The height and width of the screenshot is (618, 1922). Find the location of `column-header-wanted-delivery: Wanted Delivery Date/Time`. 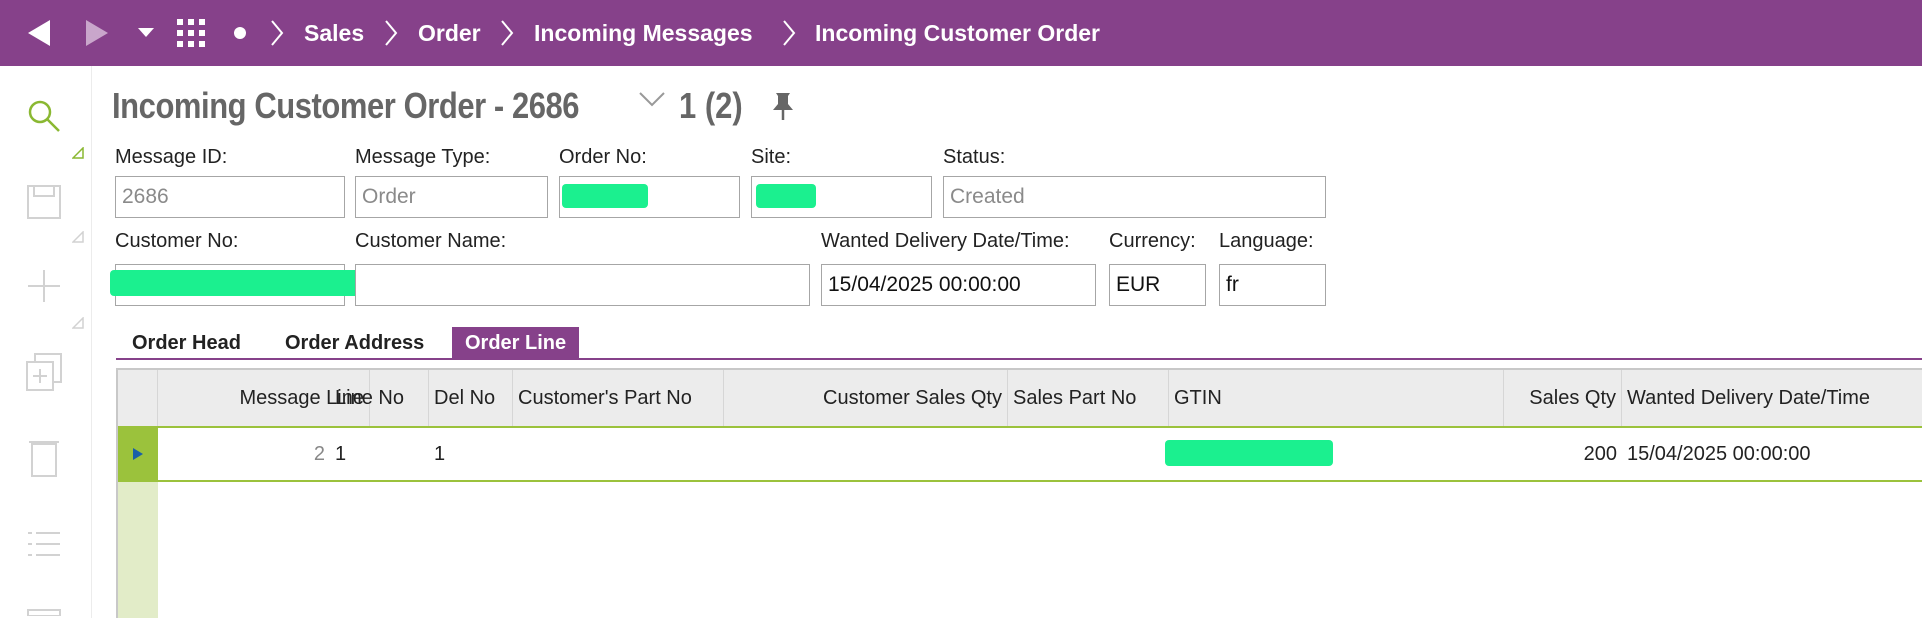

column-header-wanted-delivery: Wanted Delivery Date/Time is located at coordinates (1772, 398).